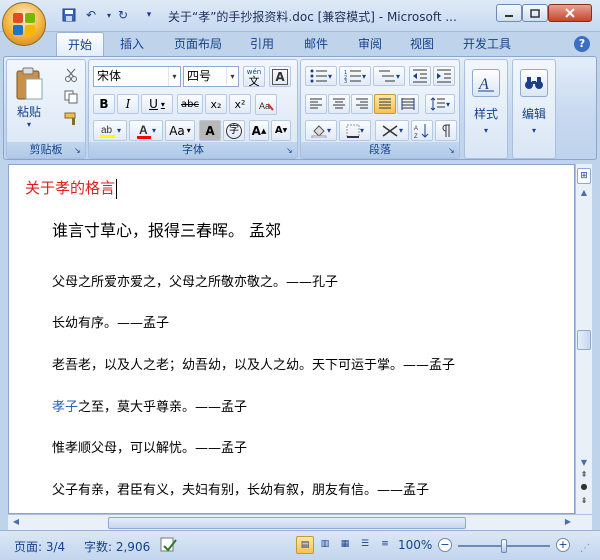 The height and width of the screenshot is (560, 600). I want to click on scroll-thumb, so click(584, 340).